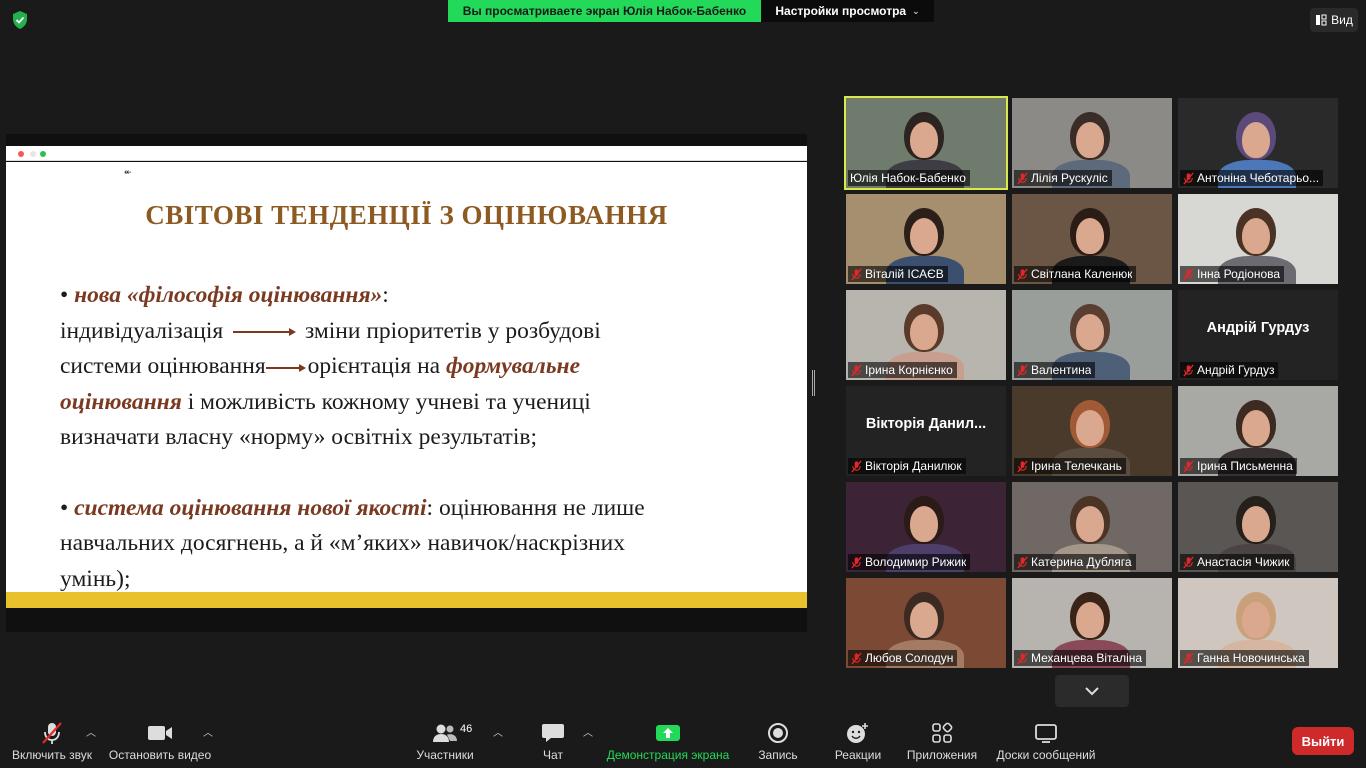 This screenshot has width=1366, height=768. I want to click on stop-video-label: Остановить видео, so click(160, 755).